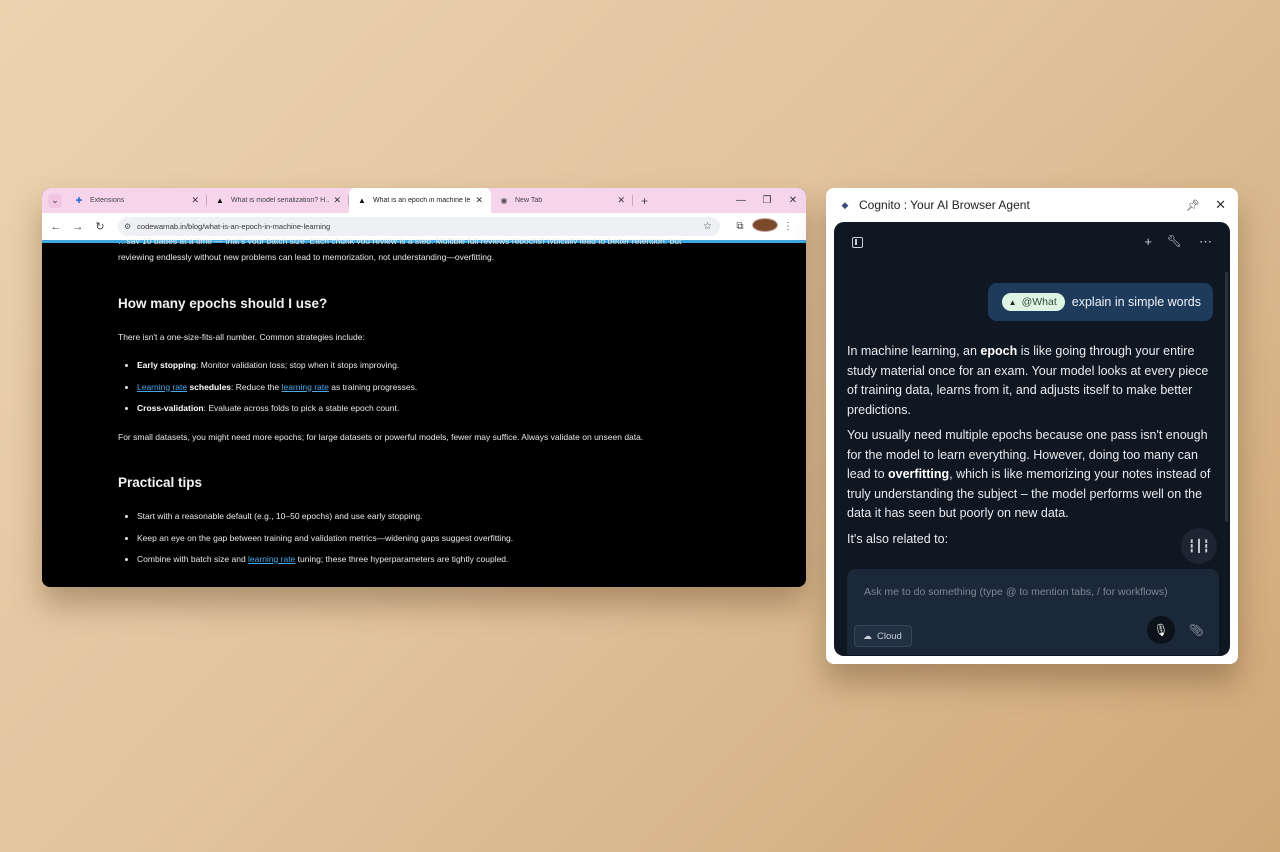 This screenshot has height=852, width=1280. I want to click on link-learning-rate: Learning rate, so click(162, 387).